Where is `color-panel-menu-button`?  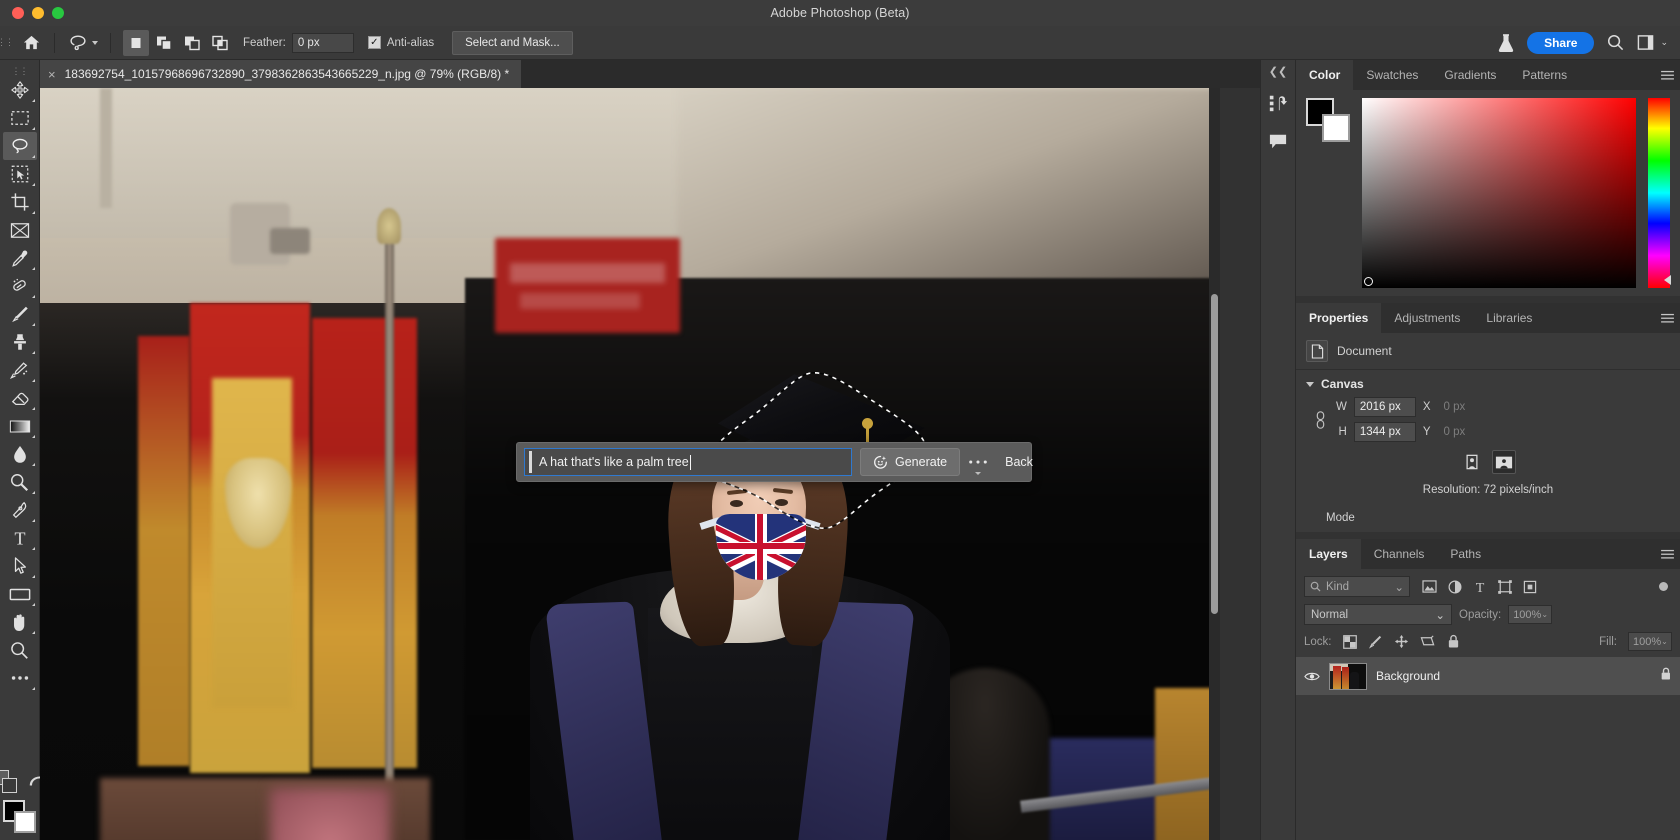
color-panel-menu-button is located at coordinates (1667, 75).